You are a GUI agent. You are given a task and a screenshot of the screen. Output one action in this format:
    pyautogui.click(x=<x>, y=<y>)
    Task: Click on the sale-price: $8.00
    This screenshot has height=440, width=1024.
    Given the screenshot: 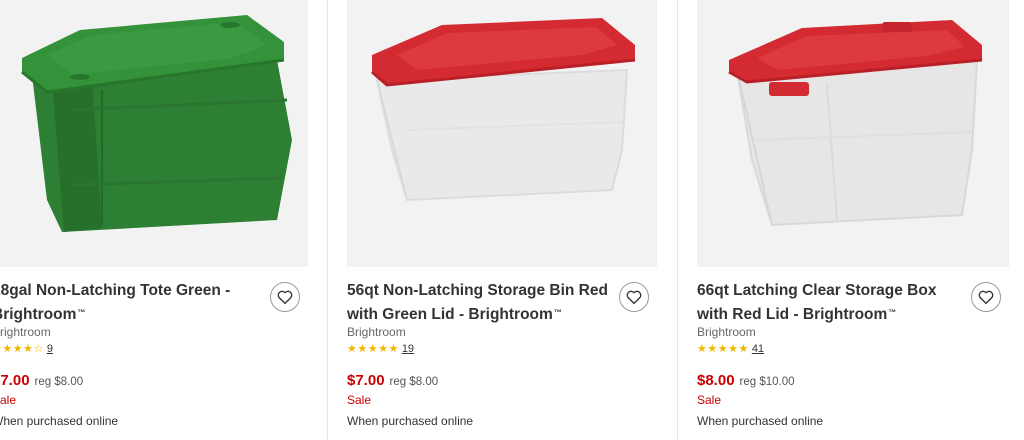 What is the action you would take?
    pyautogui.click(x=716, y=380)
    